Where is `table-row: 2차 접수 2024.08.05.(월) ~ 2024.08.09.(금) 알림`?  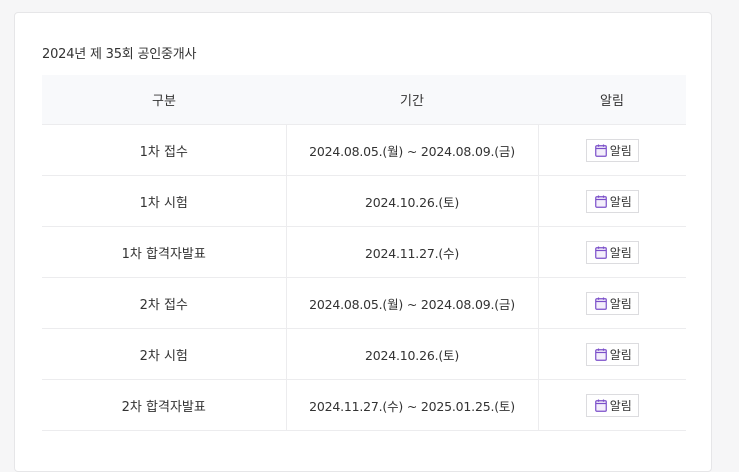 table-row: 2차 접수 2024.08.05.(월) ~ 2024.08.09.(금) 알림 is located at coordinates (364, 303).